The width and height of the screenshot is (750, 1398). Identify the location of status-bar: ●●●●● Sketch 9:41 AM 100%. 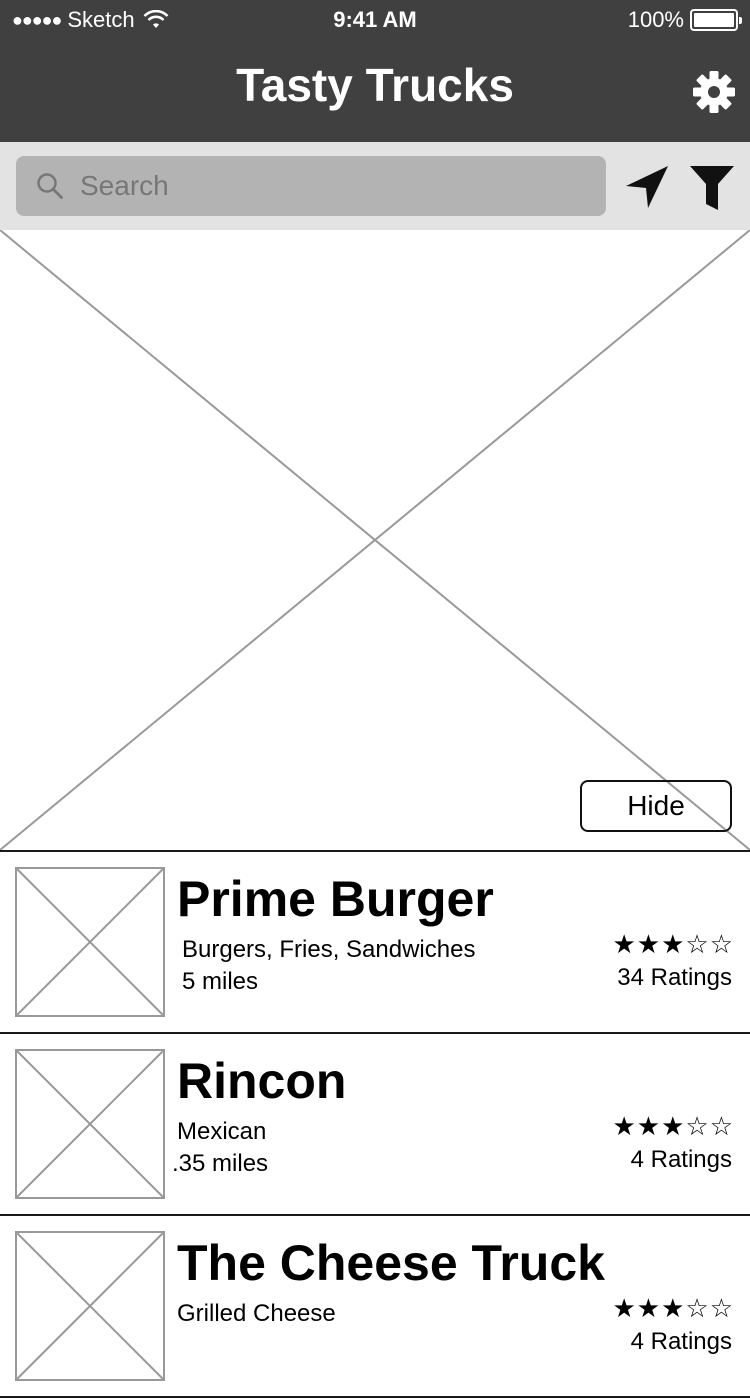
(375, 20).